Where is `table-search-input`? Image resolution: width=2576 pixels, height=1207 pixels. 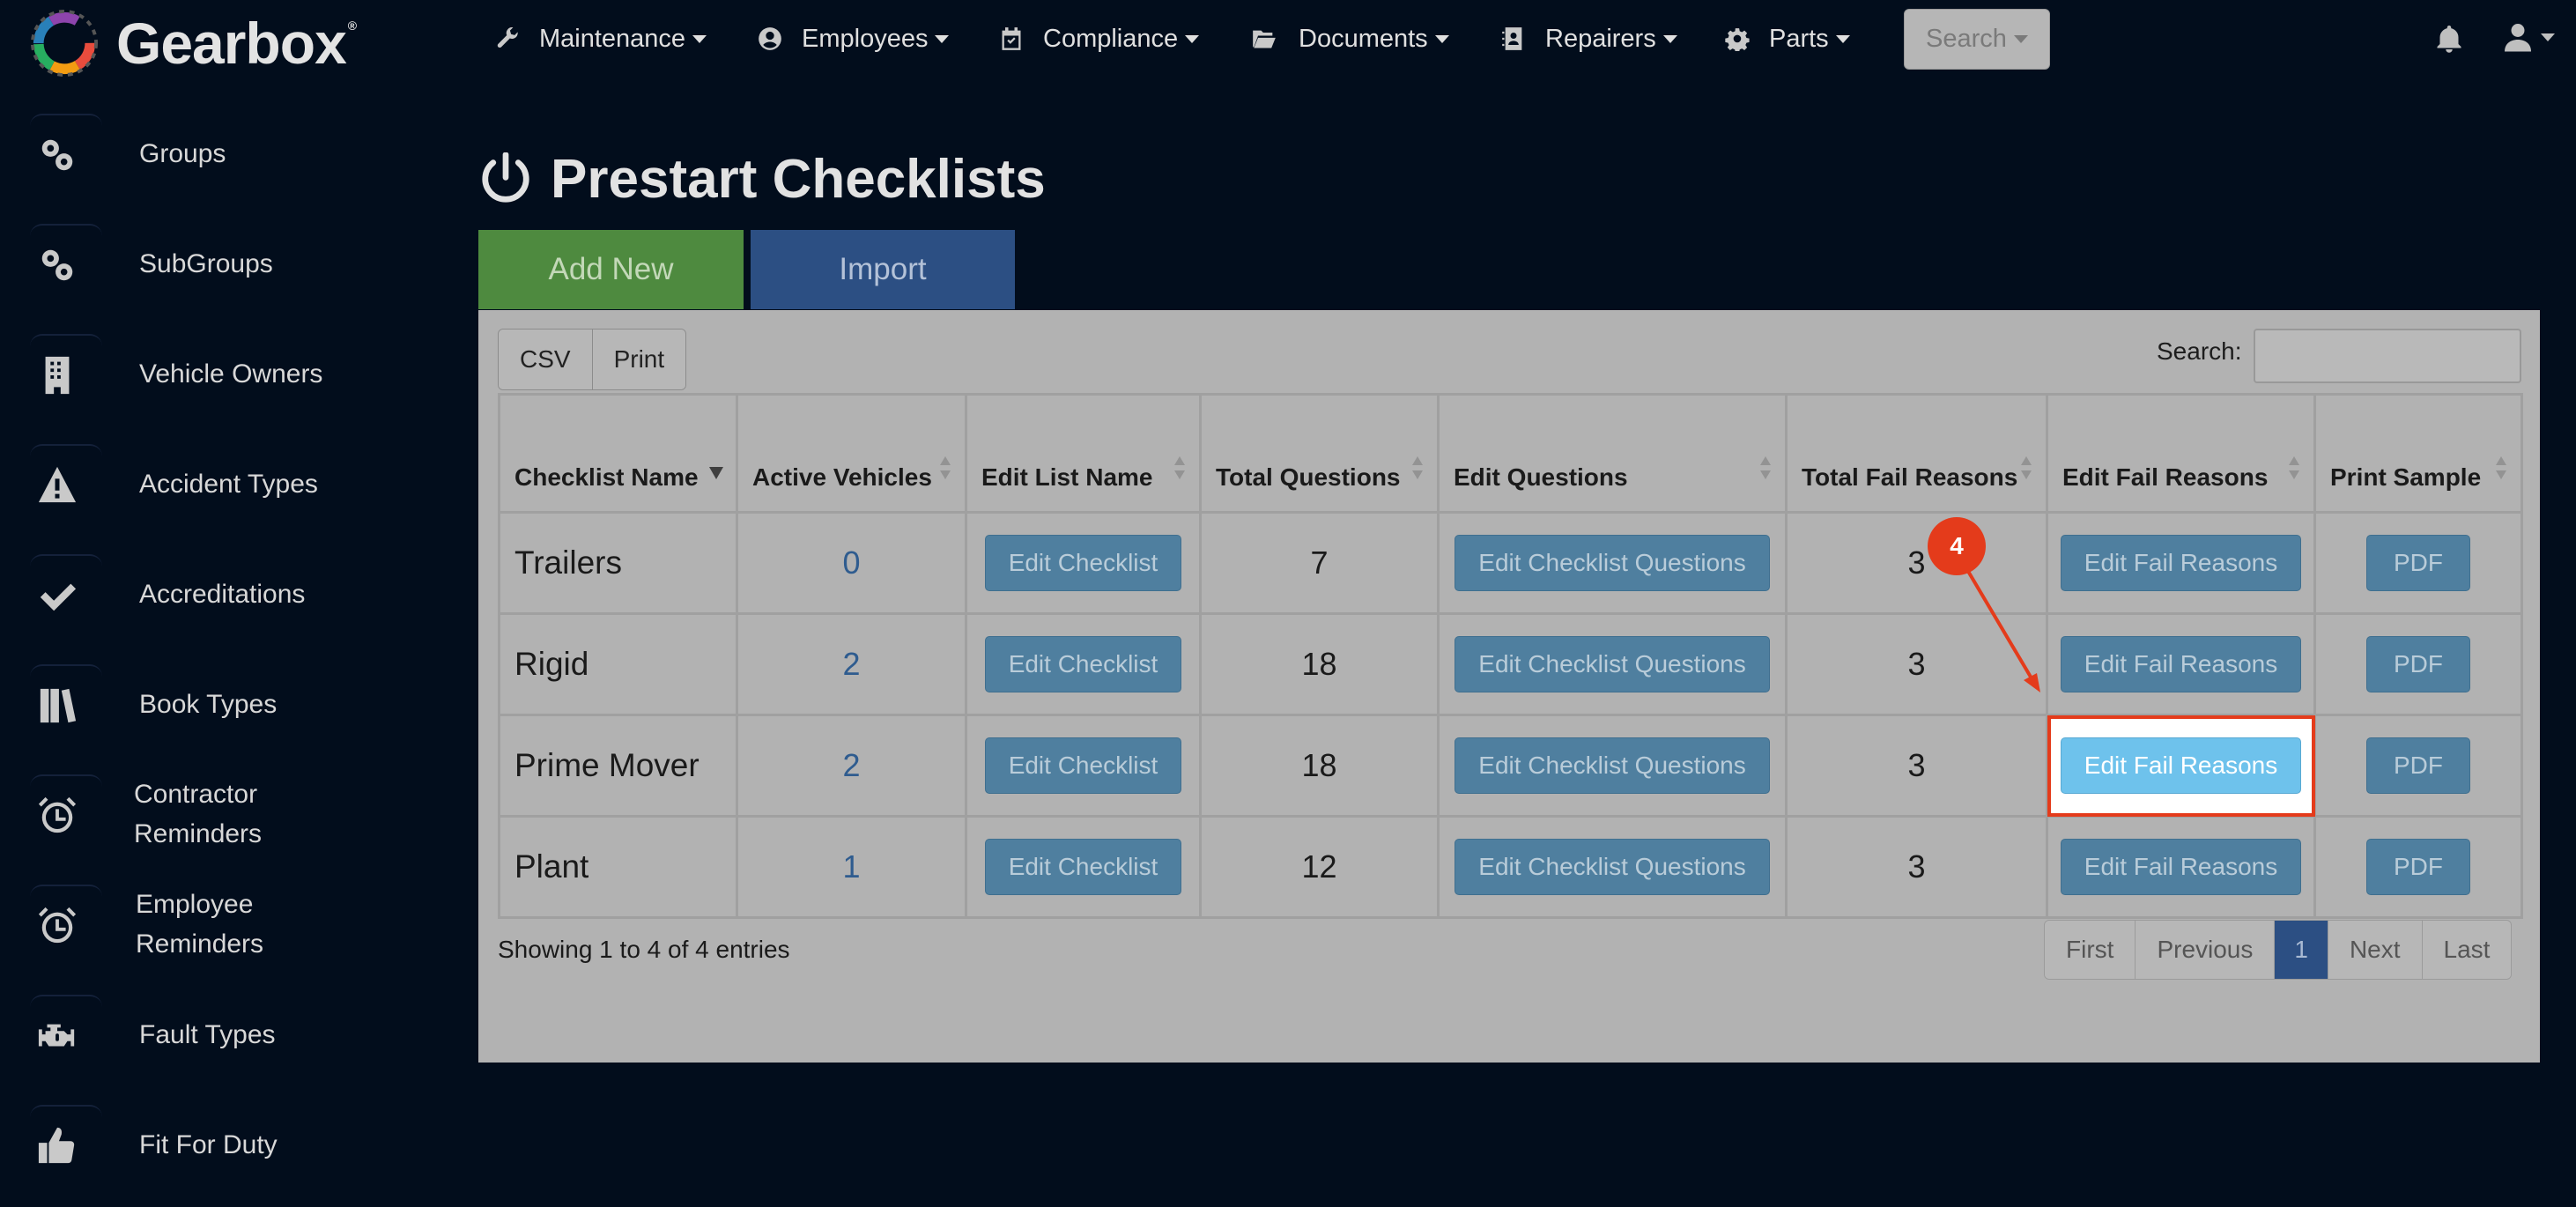
table-search-input is located at coordinates (2387, 356).